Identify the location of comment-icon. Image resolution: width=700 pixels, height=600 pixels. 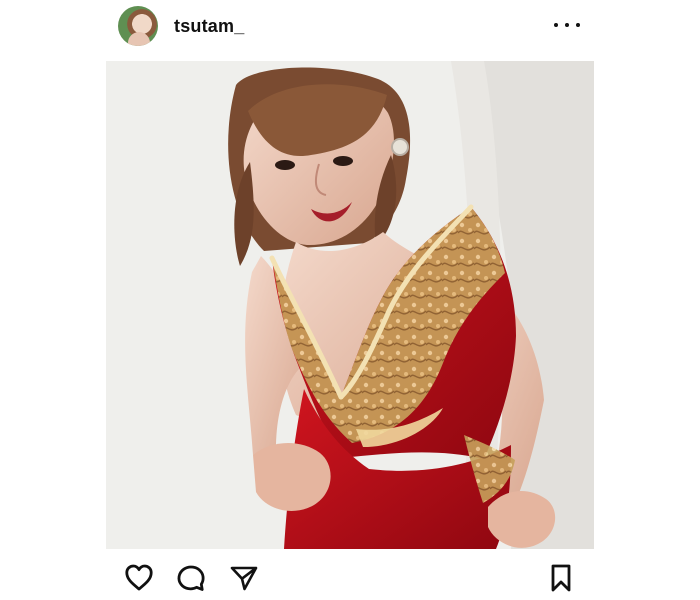
(191, 578).